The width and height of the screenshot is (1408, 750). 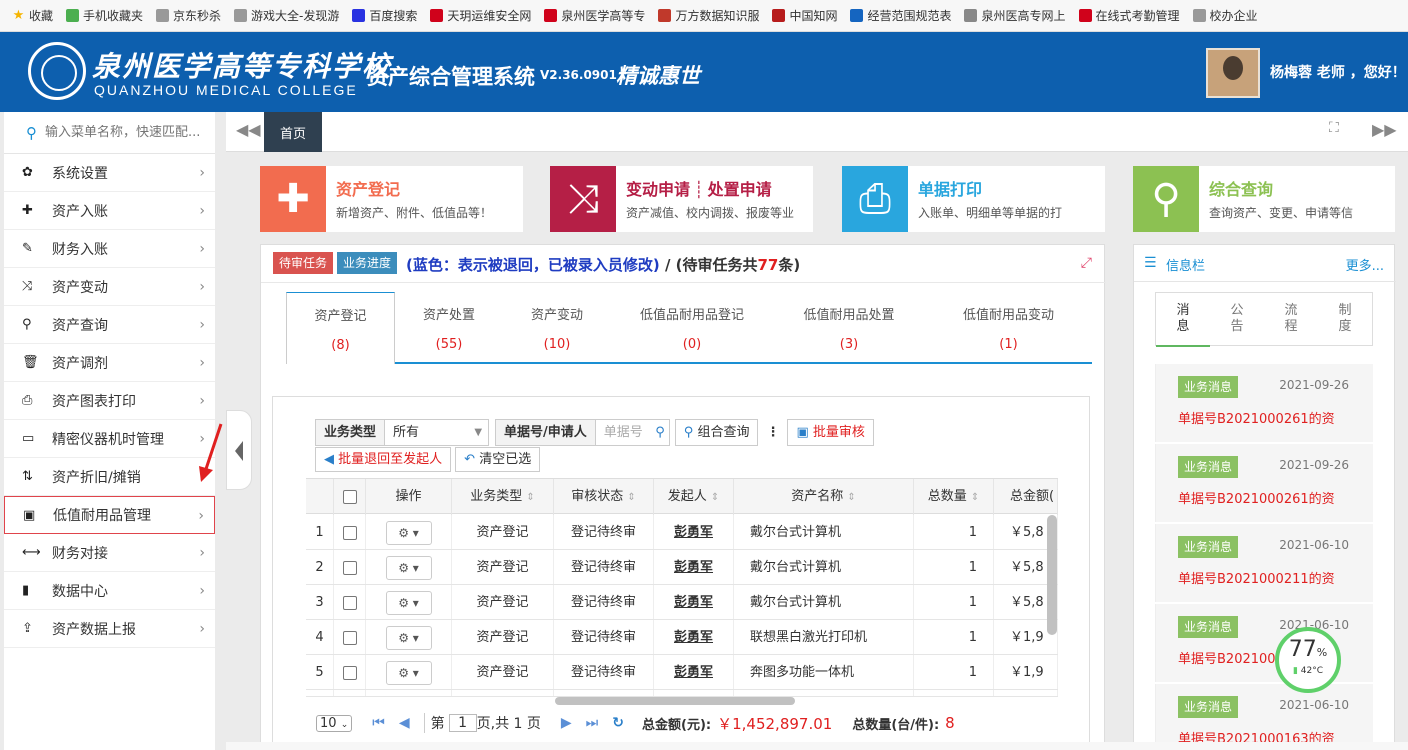 What do you see at coordinates (109, 477) in the screenshot?
I see `sidebar-item-8: ⇅资产折旧/摊销›` at bounding box center [109, 477].